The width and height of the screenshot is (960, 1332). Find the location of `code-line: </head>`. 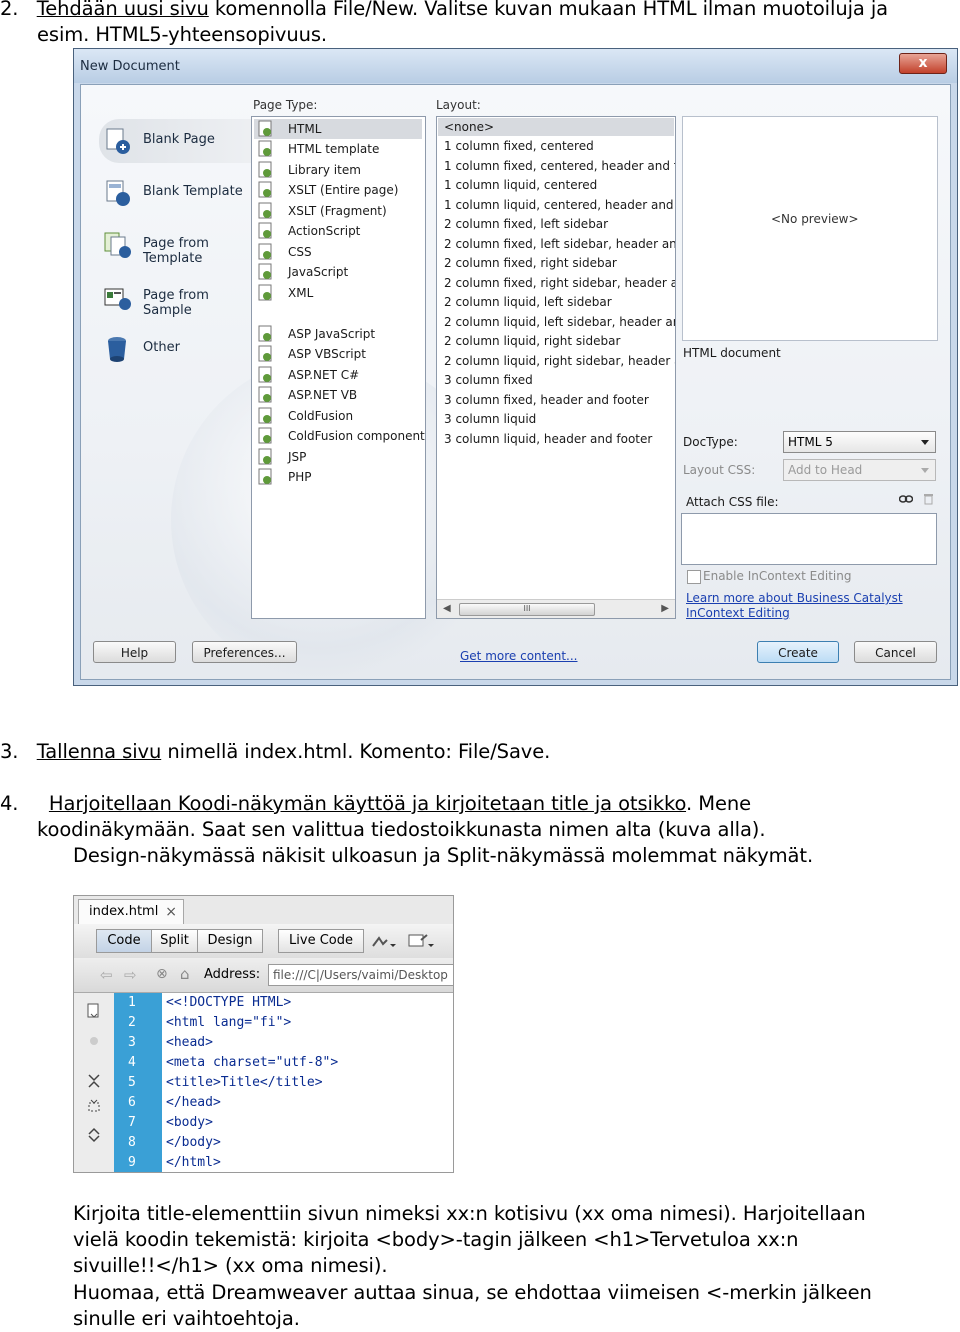

code-line: </head> is located at coordinates (193, 1102).